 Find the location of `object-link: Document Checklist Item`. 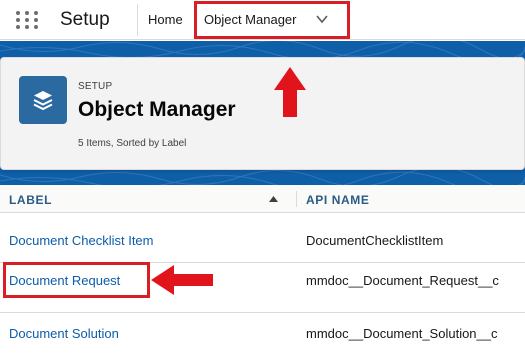

object-link: Document Checklist Item is located at coordinates (81, 240).